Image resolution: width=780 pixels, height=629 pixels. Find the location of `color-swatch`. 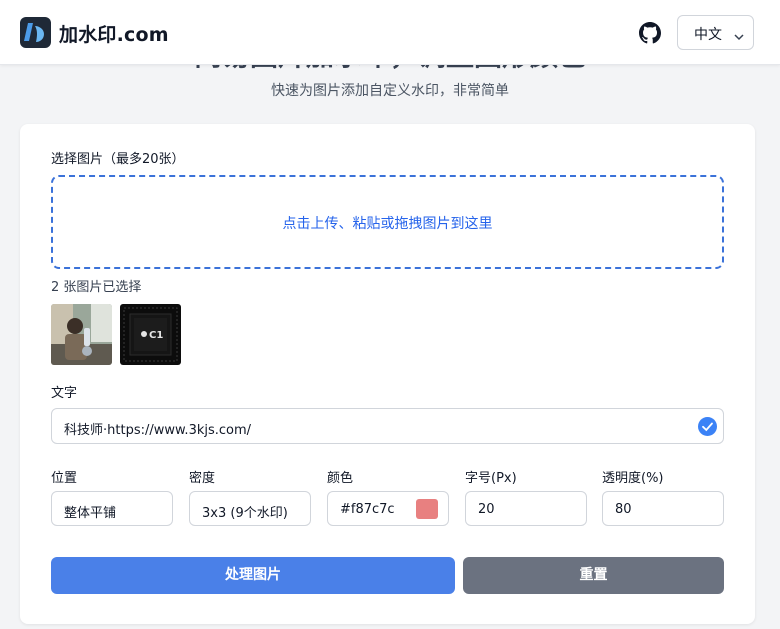

color-swatch is located at coordinates (427, 509).